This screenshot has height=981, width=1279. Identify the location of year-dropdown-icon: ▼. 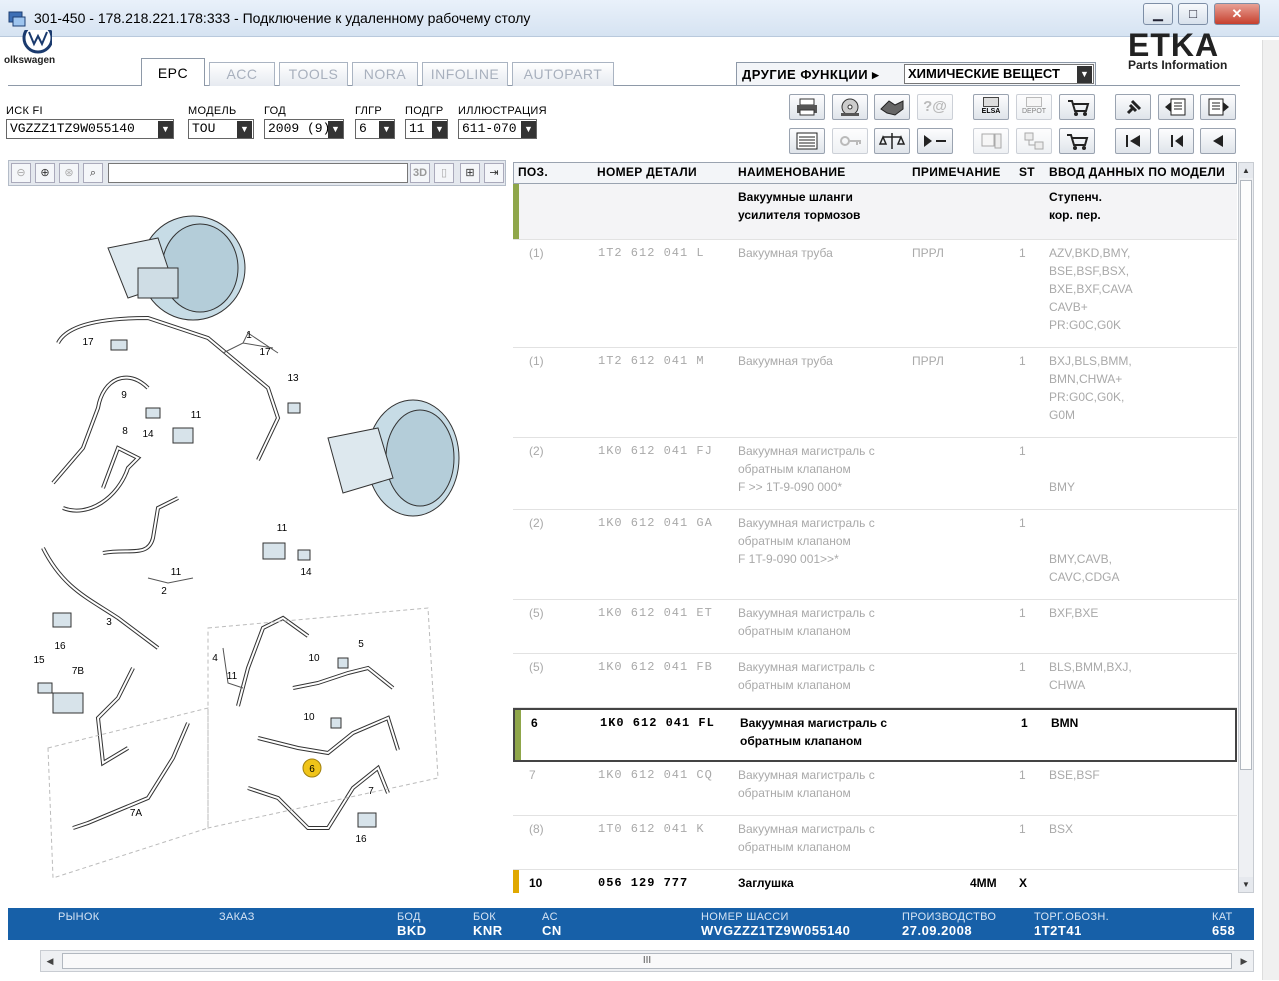
(335, 129).